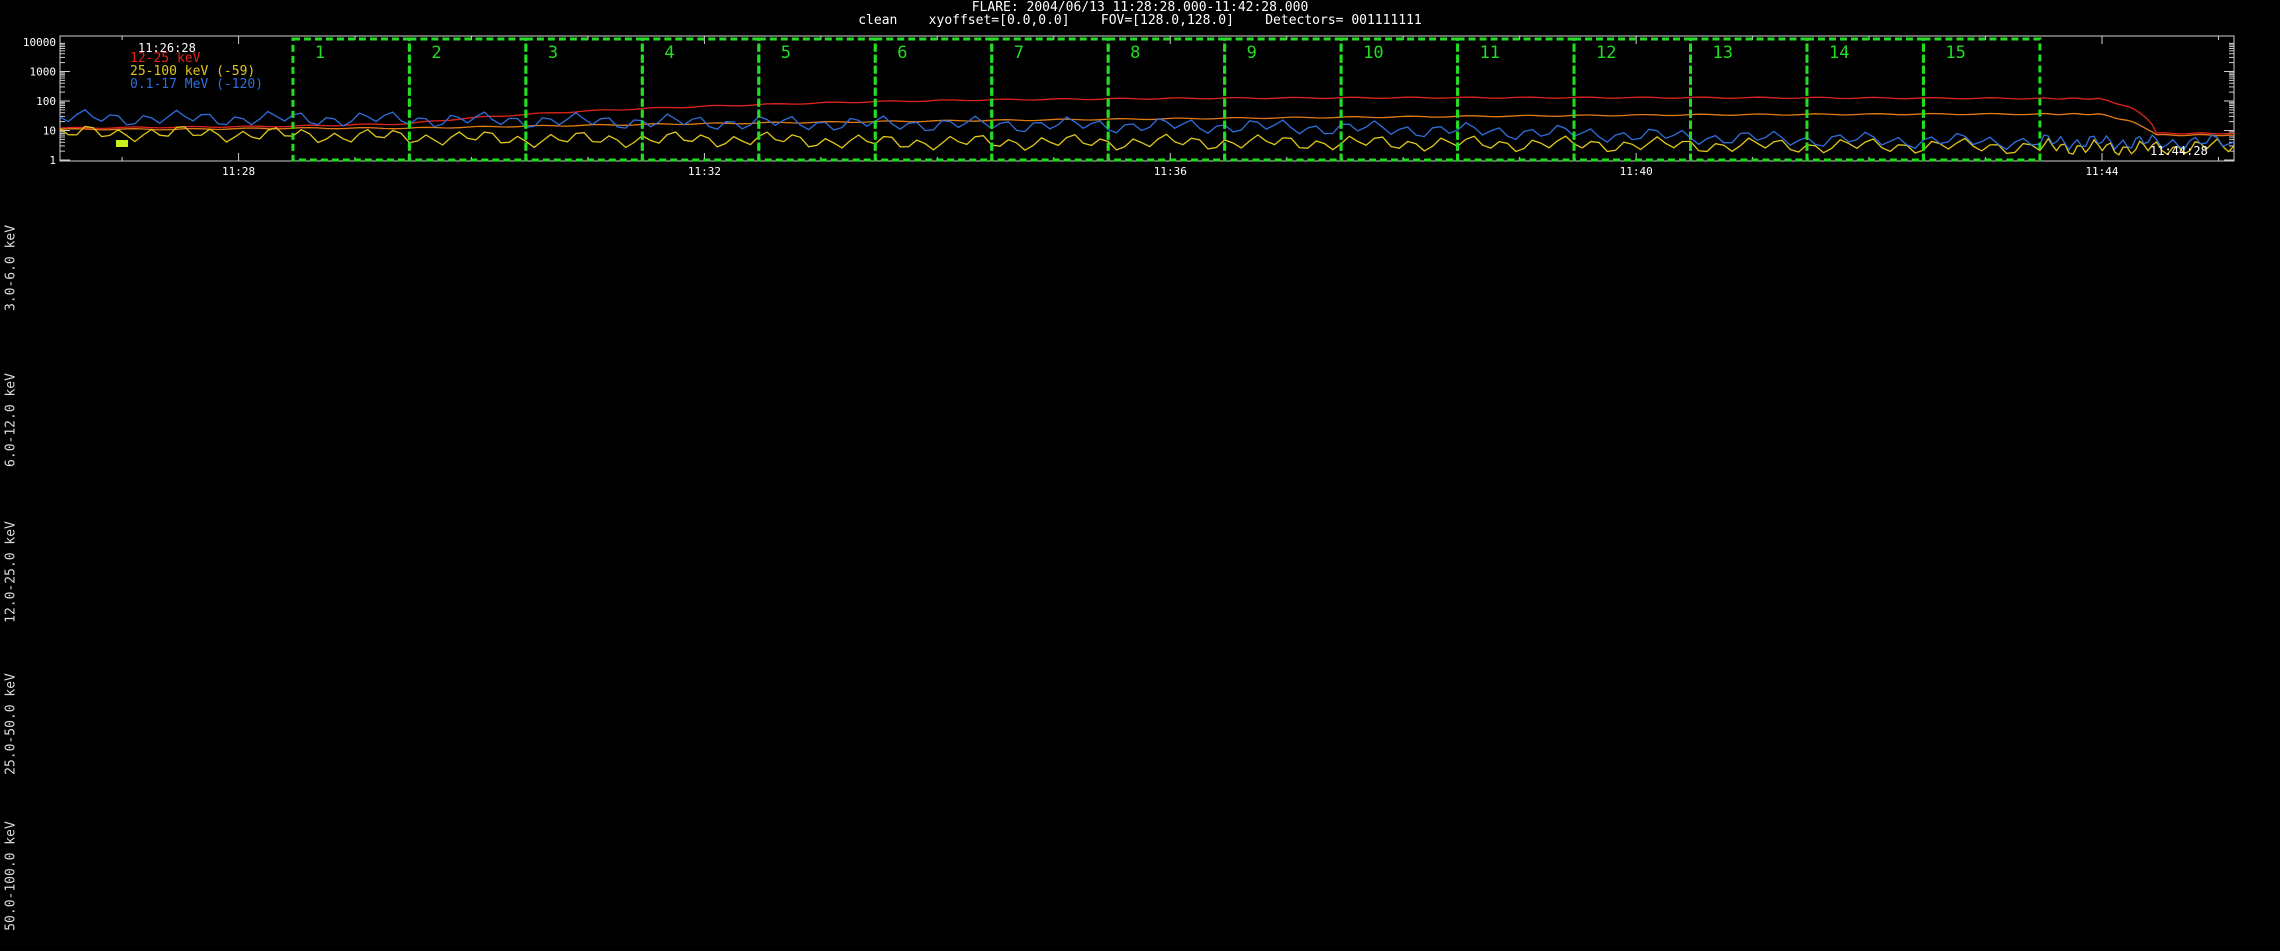  Describe the element at coordinates (39, 42) in the screenshot. I see `y-tick-label: 10000` at that location.